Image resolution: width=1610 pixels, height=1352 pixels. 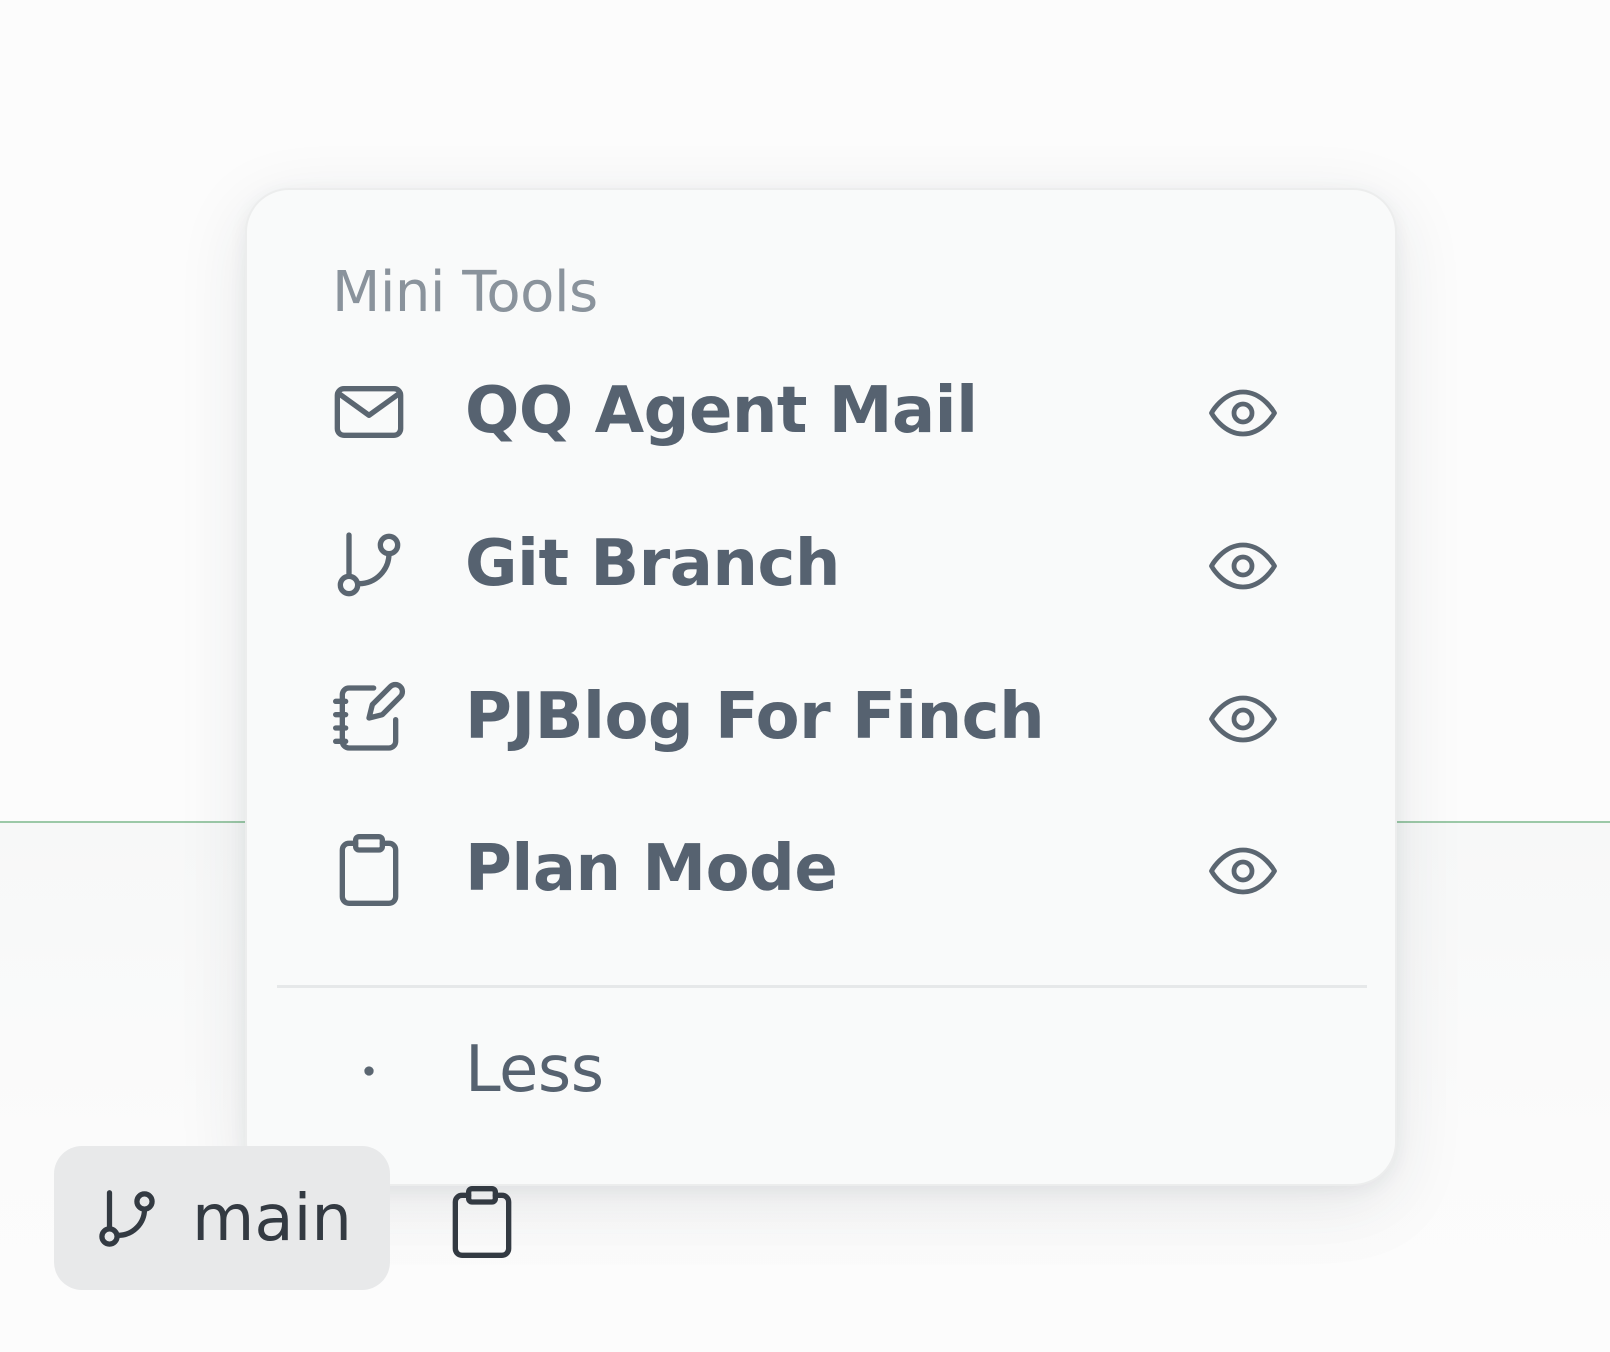 I want to click on menu-item-label: PJBlog For Finch, so click(x=755, y=717).